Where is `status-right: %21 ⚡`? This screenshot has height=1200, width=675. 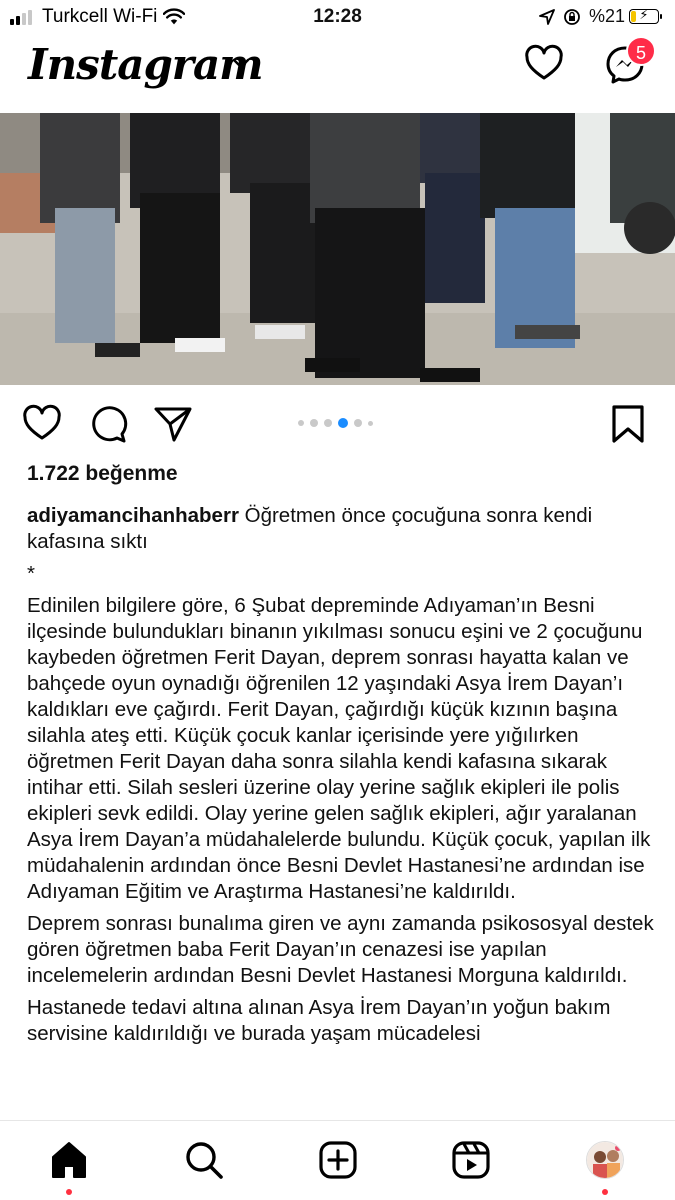 status-right: %21 ⚡ is located at coordinates (600, 16).